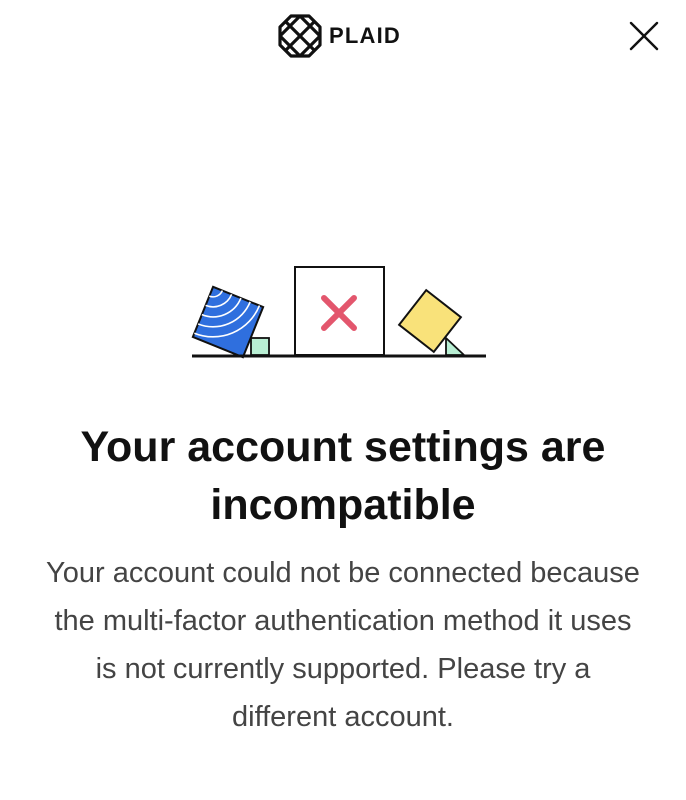  Describe the element at coordinates (455, 346) in the screenshot. I see `green-triangle-icon` at that location.